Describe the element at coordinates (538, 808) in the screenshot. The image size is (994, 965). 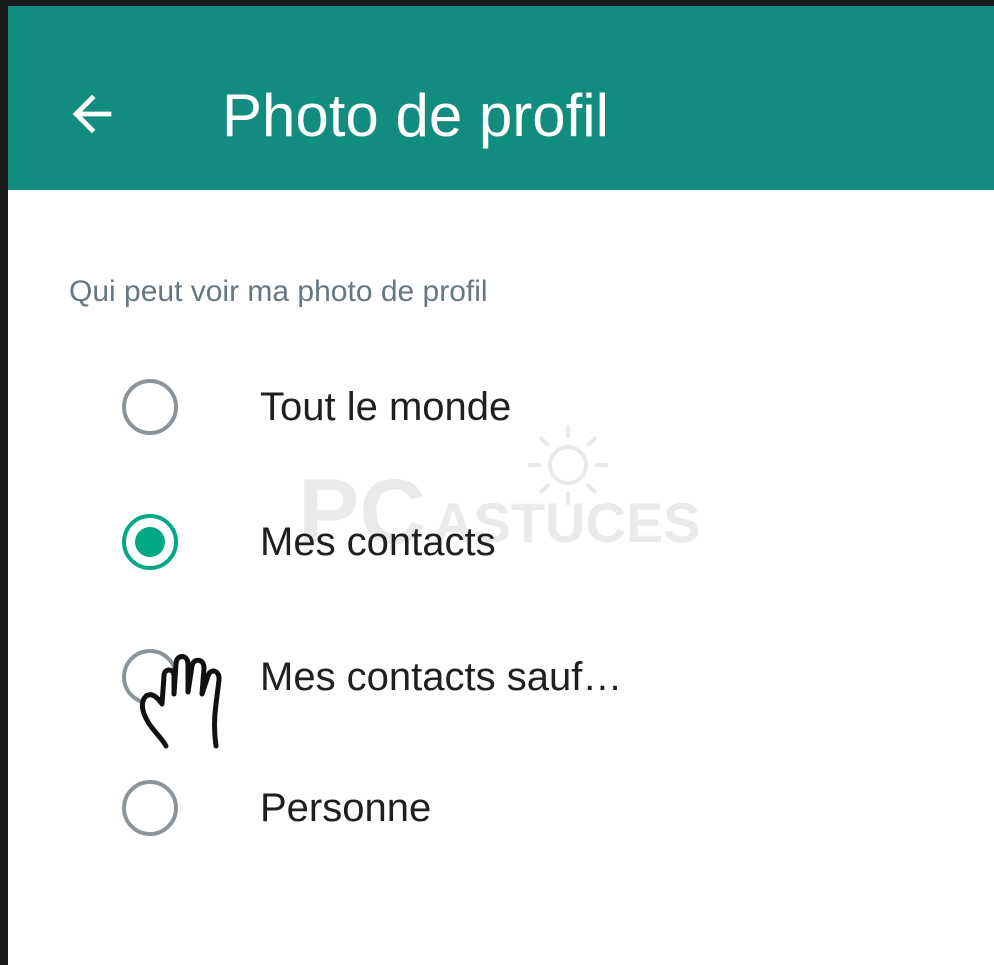
I see `option-personne: Personne` at that location.